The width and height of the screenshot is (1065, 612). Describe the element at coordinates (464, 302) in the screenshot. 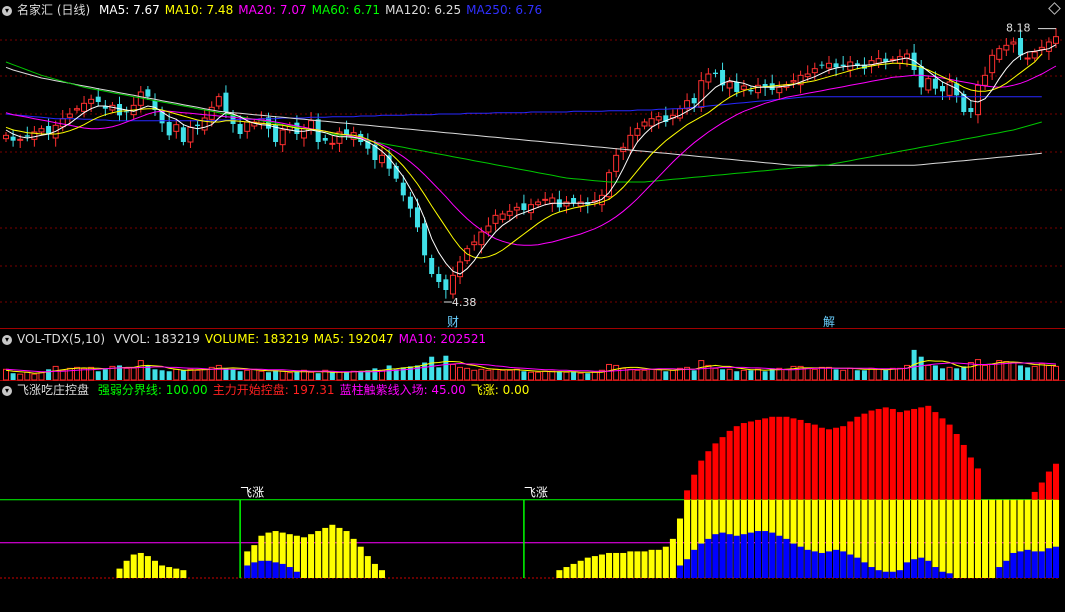

I see `low-price-label: 4.38` at that location.